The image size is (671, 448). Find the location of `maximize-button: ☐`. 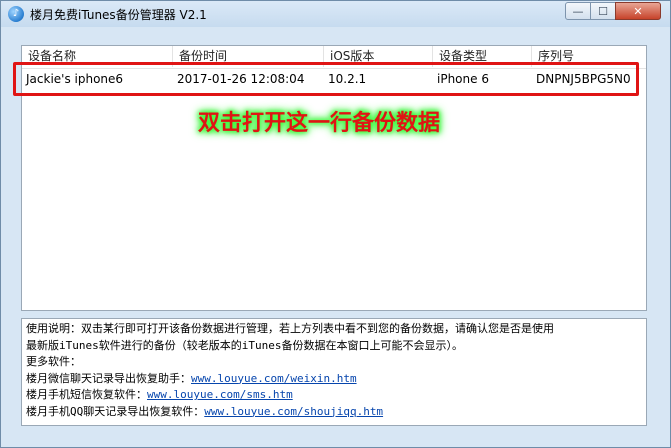

maximize-button: ☐ is located at coordinates (603, 11).